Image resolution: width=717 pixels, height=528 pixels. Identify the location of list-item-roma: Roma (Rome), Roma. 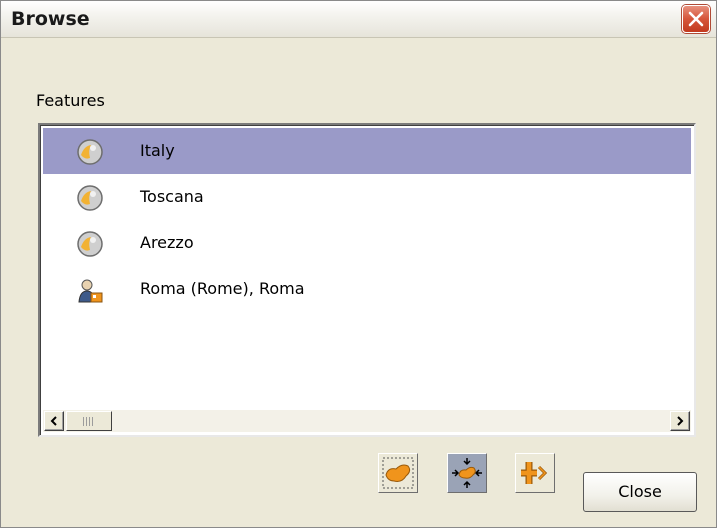
(367, 289).